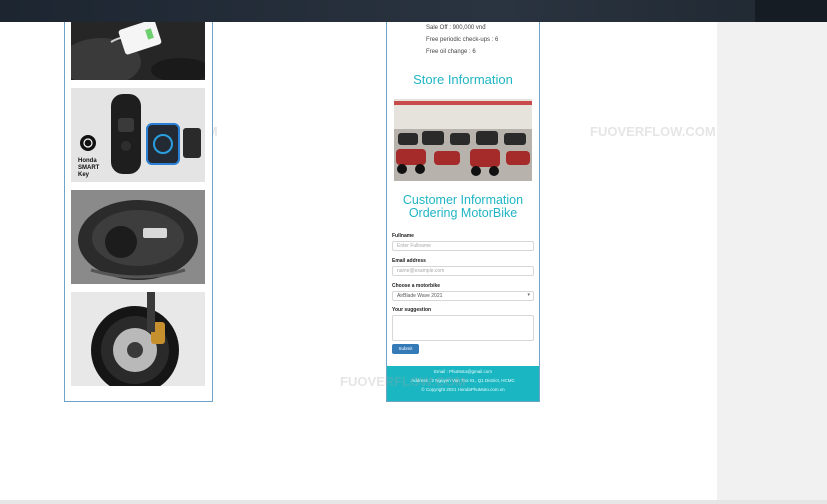 The image size is (827, 504). I want to click on store-information-heading: Store Information, so click(463, 79).